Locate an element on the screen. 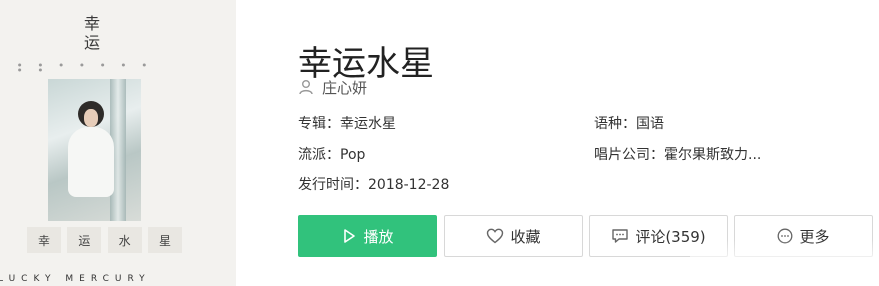 This screenshot has height=286, width=879. language-info: 语种：国语 is located at coordinates (629, 124).